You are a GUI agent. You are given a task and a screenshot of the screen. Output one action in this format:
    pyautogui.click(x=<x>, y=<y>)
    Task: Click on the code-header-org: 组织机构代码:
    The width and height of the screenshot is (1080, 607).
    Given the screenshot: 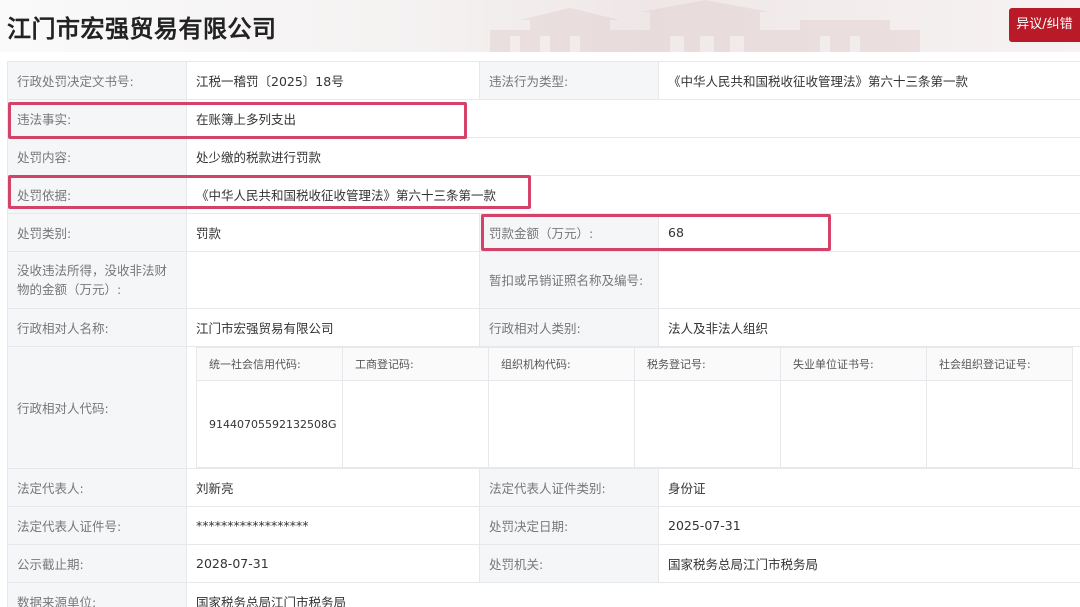 What is the action you would take?
    pyautogui.click(x=561, y=364)
    